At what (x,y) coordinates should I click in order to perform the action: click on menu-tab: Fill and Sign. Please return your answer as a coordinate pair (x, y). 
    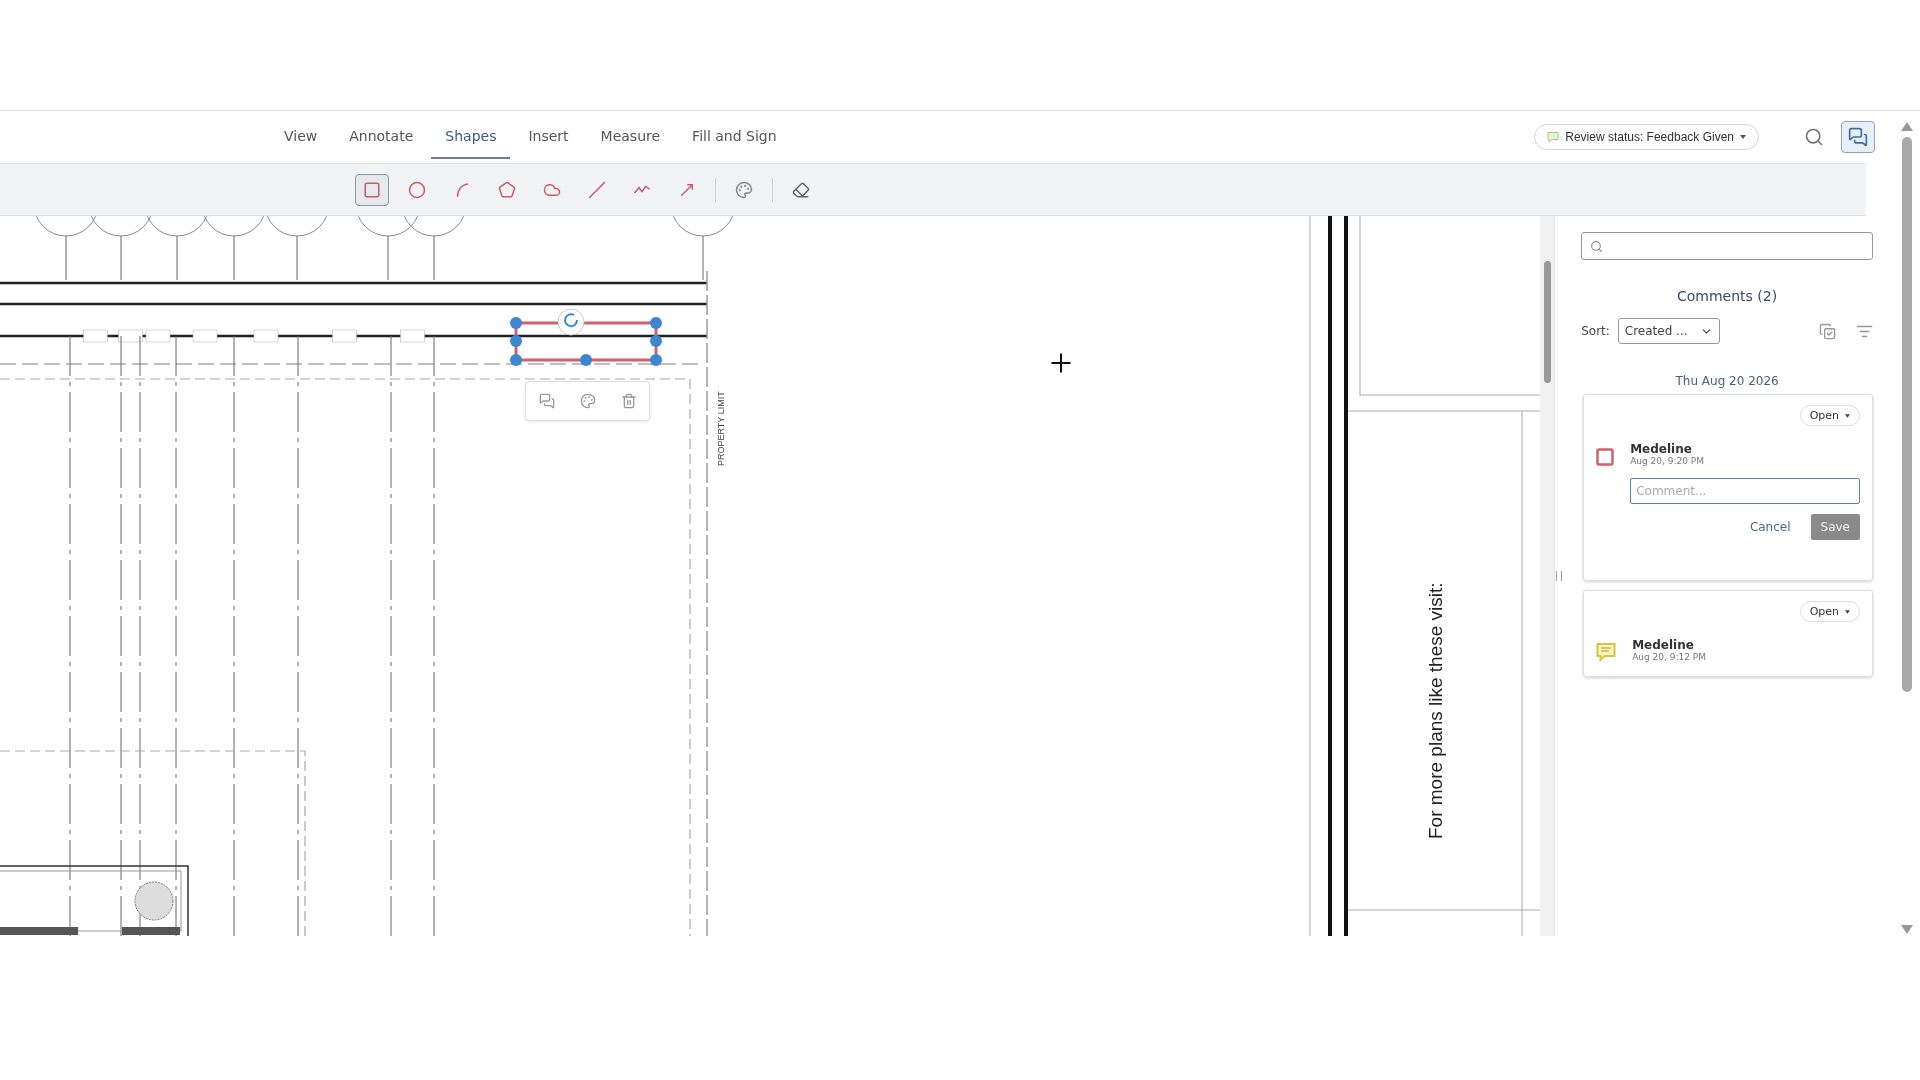
    Looking at the image, I should click on (734, 137).